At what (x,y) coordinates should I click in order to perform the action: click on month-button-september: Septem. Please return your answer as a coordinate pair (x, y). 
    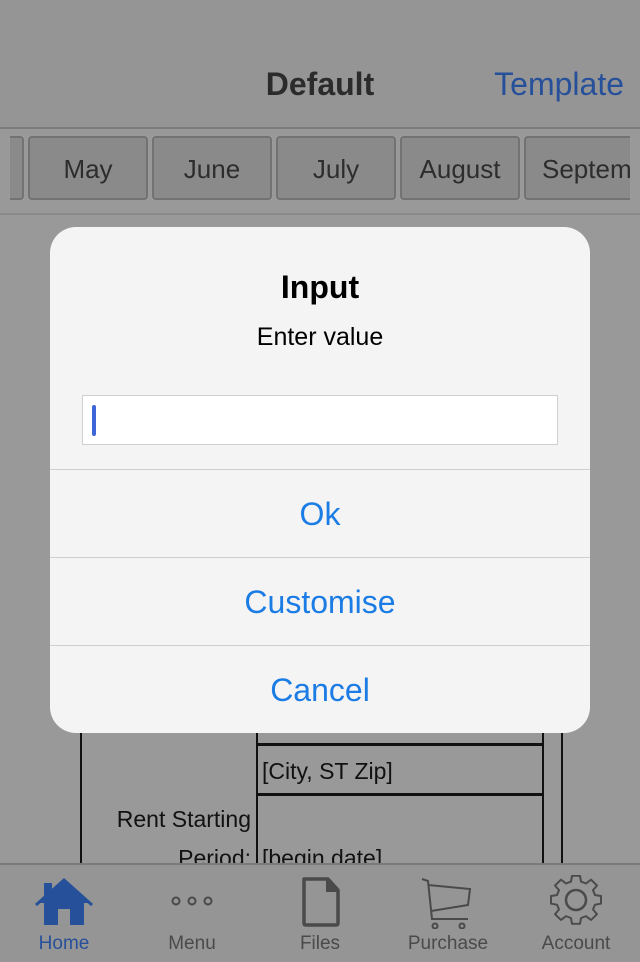
    Looking at the image, I should click on (577, 168).